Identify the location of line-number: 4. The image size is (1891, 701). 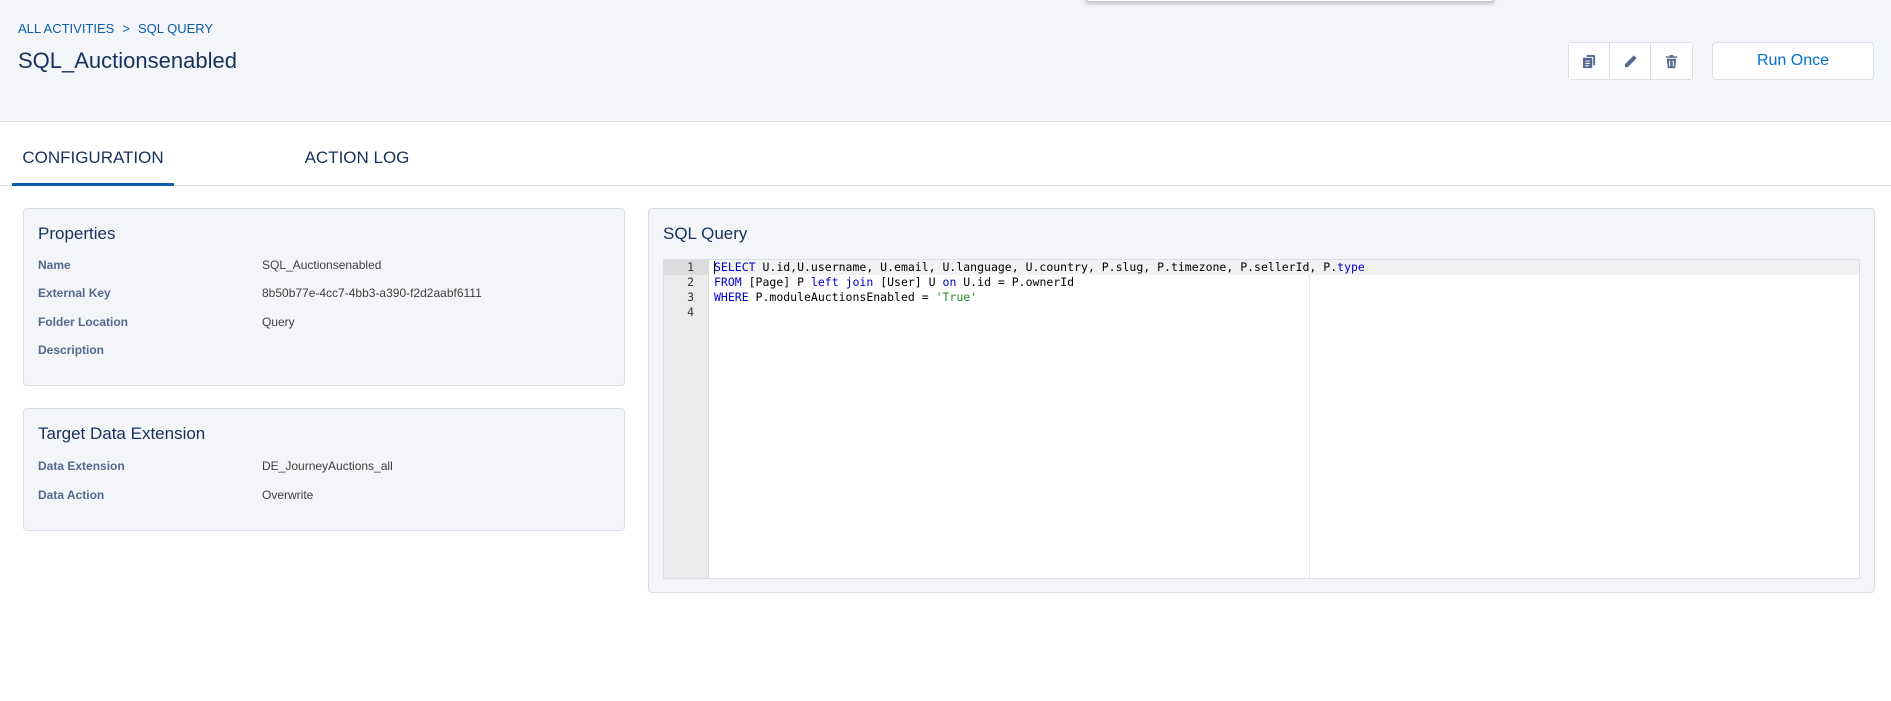
(690, 312).